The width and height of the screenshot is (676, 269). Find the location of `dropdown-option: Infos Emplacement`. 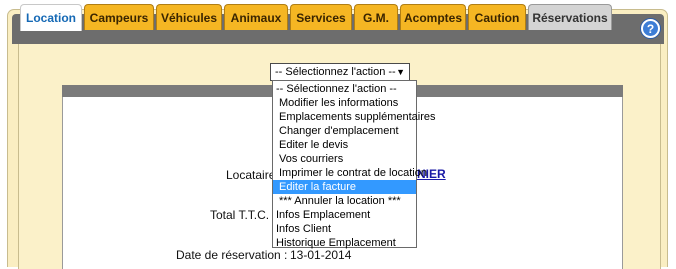

dropdown-option: Infos Emplacement is located at coordinates (344, 215).